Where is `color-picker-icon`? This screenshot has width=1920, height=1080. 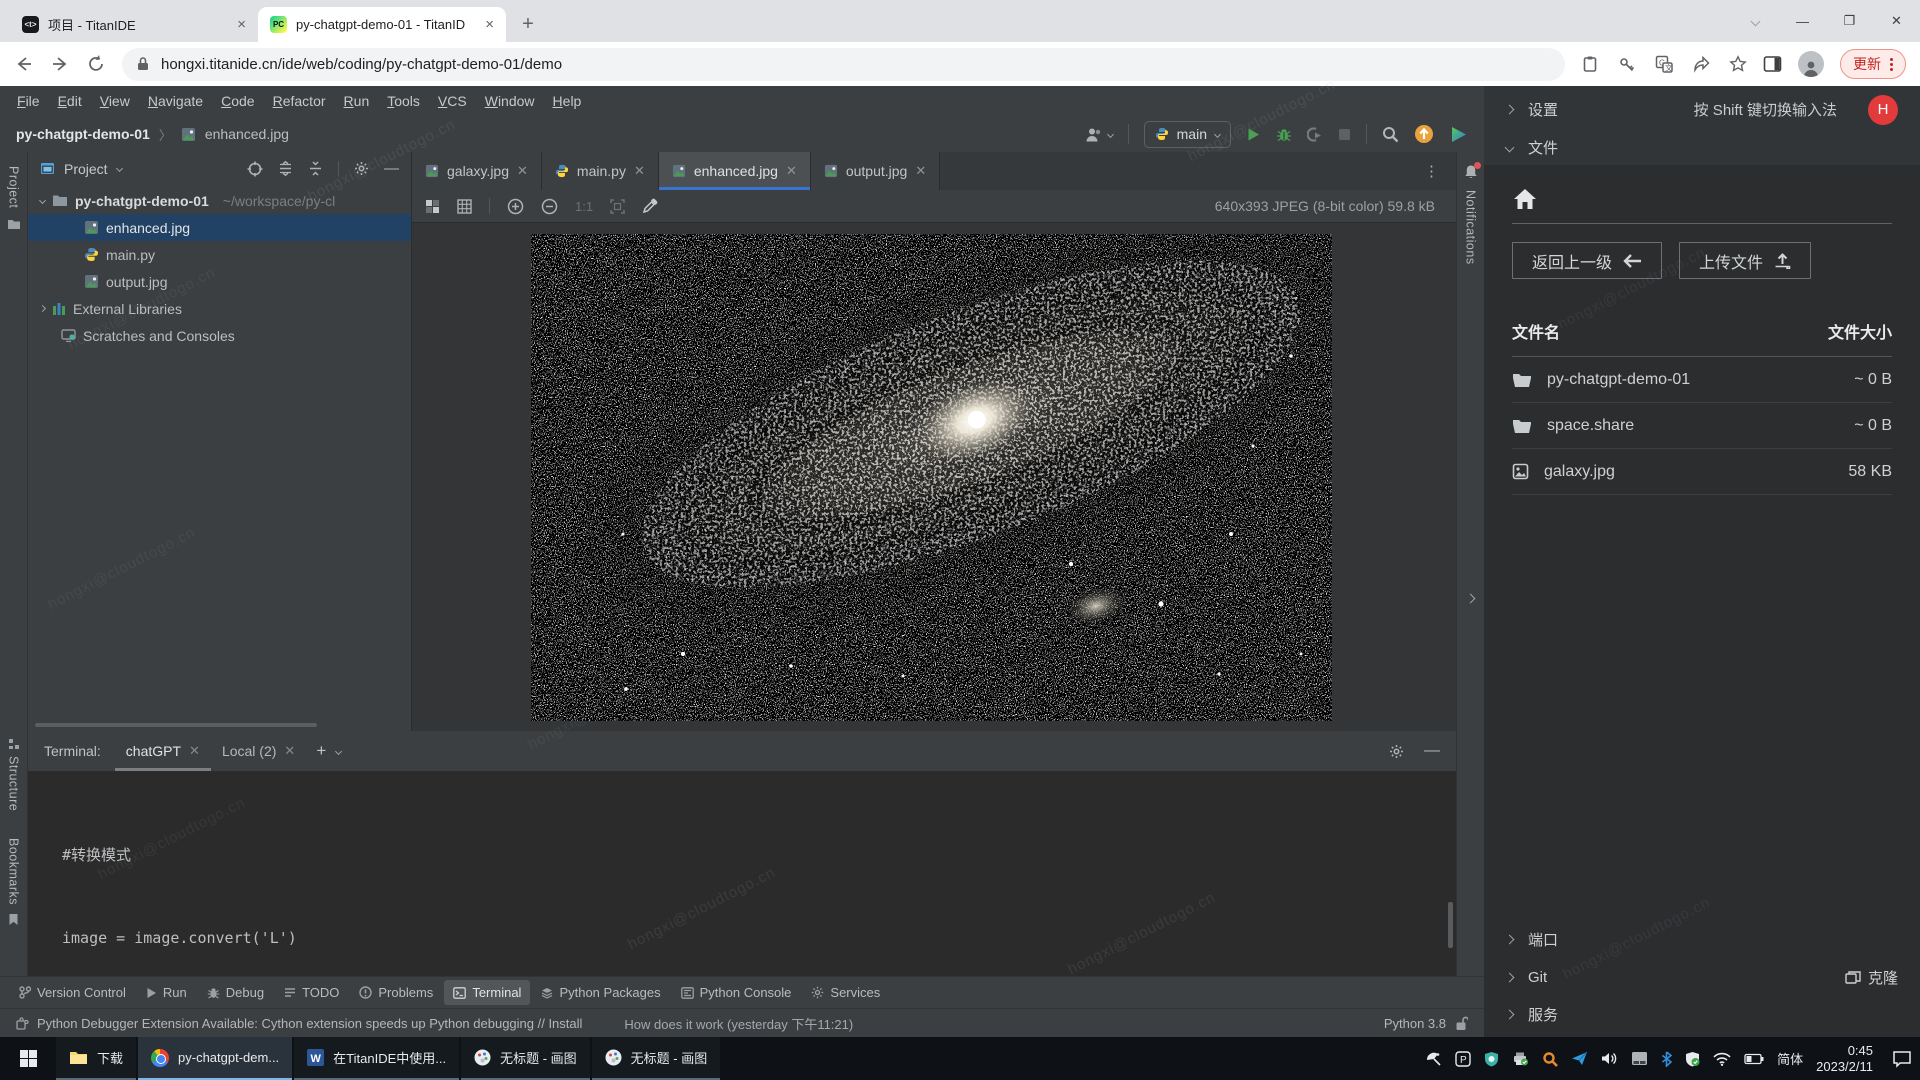
color-picker-icon is located at coordinates (650, 206).